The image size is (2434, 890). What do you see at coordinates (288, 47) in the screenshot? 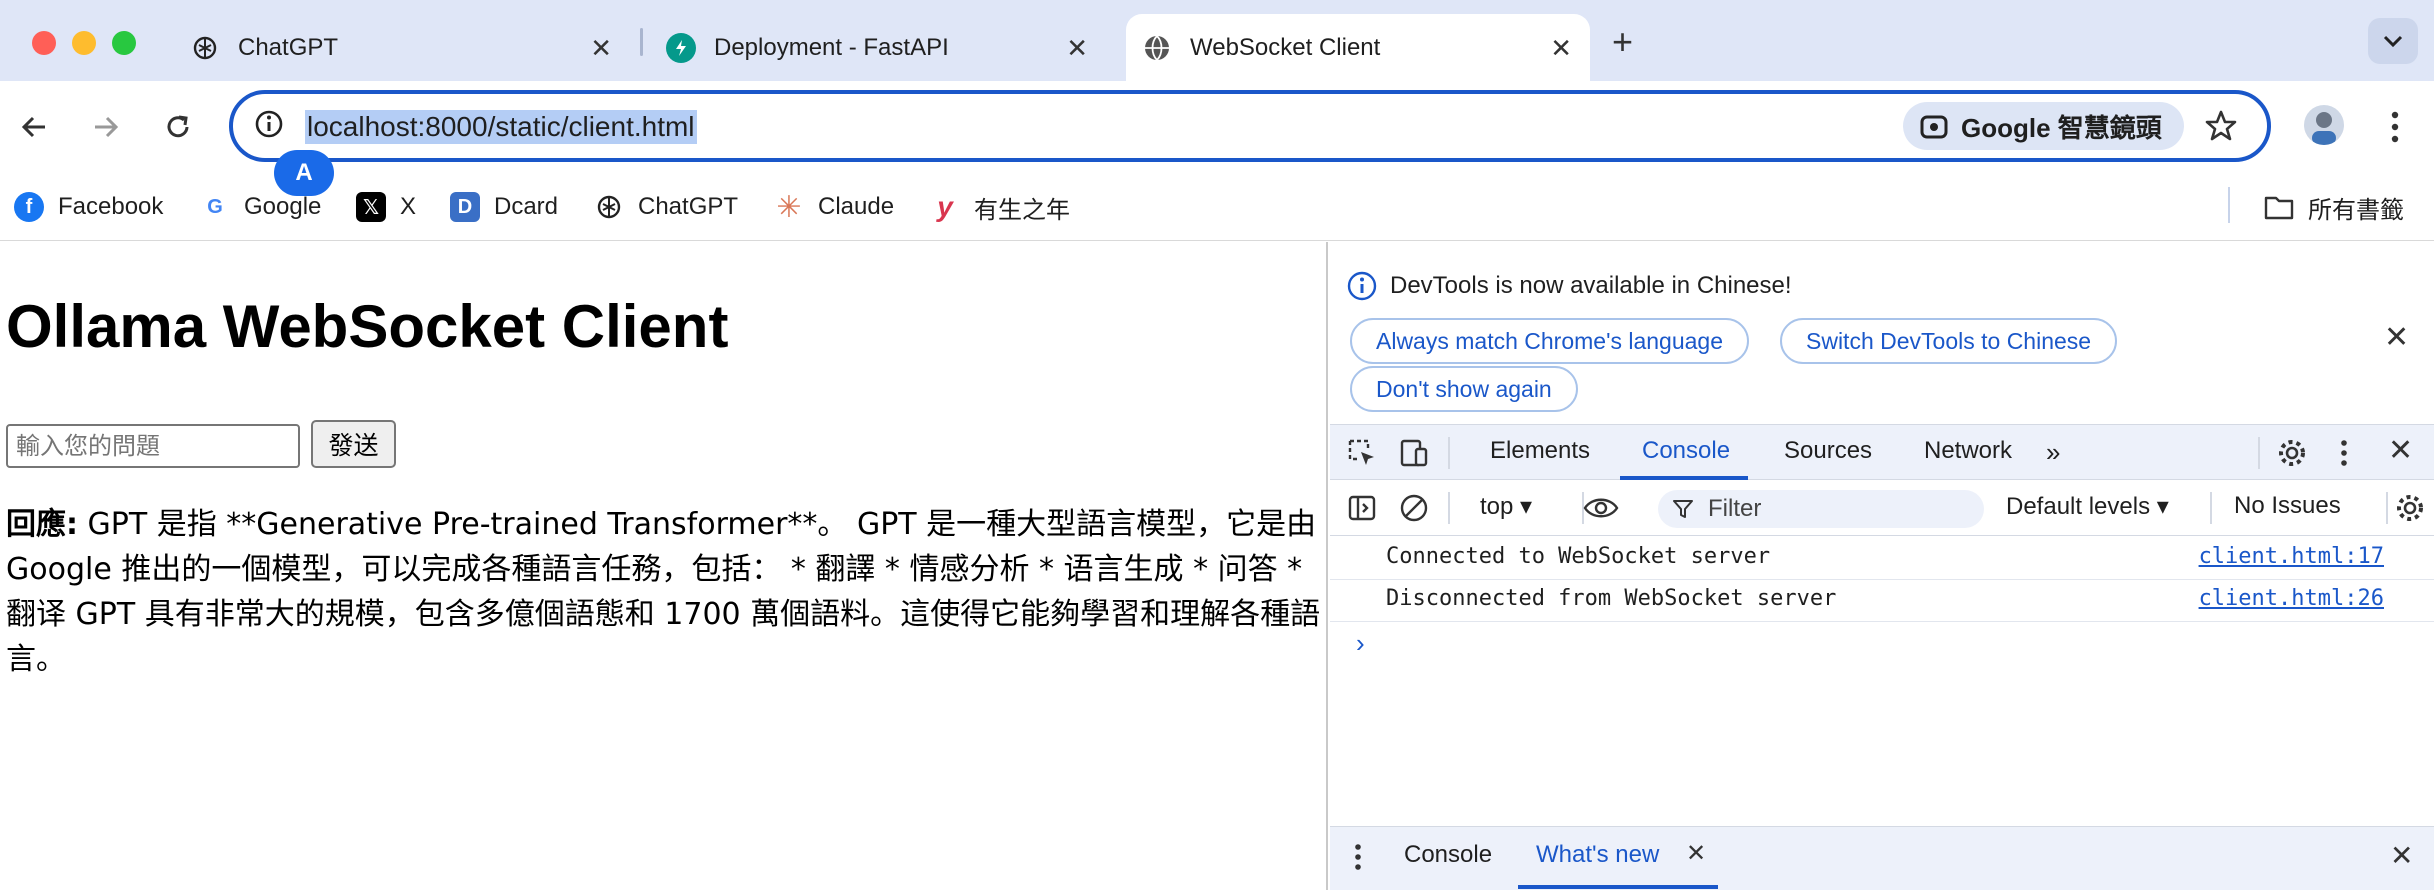
I see `tab-title: ChatGPT` at bounding box center [288, 47].